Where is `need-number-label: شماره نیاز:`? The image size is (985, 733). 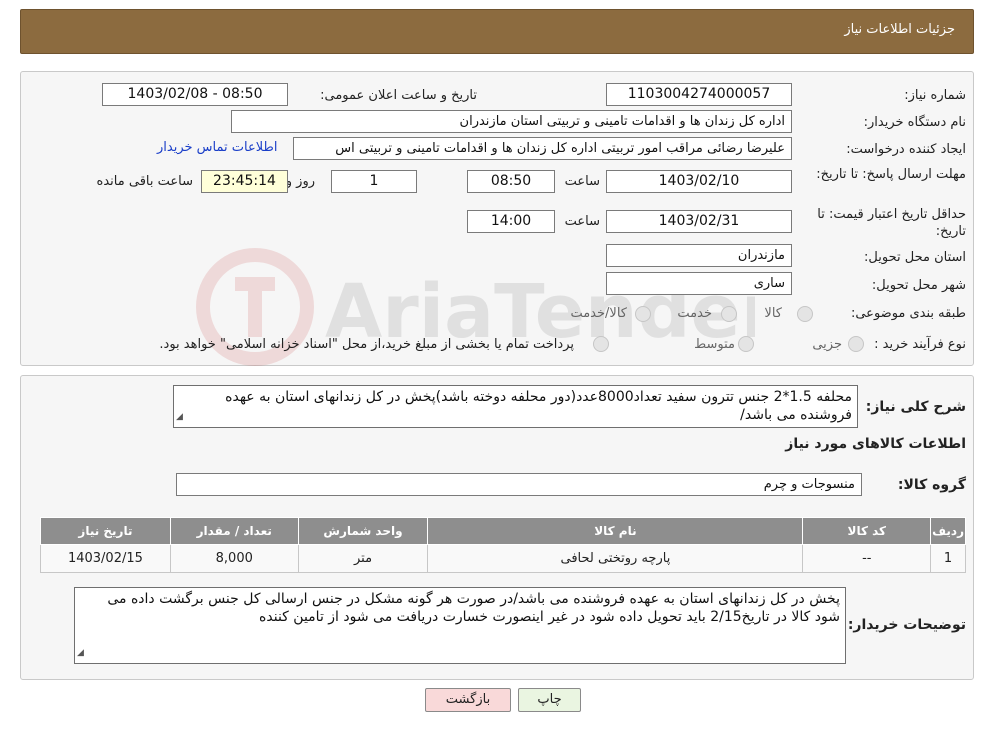
need-number-label: شماره نیاز: is located at coordinates (935, 95).